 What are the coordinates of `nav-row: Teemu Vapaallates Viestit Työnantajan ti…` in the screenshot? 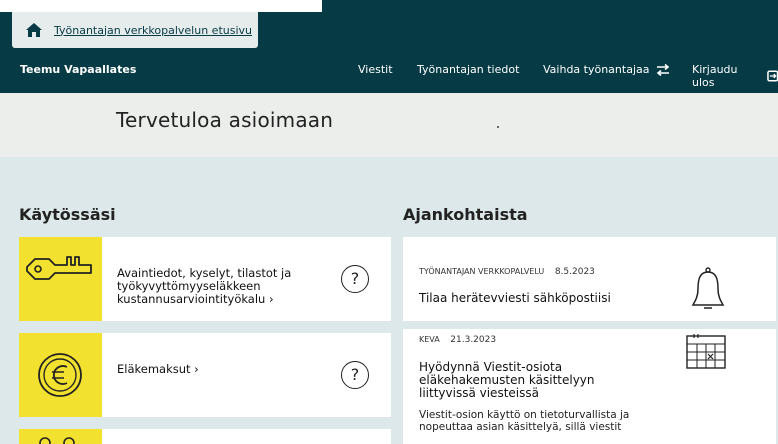 It's located at (389, 73).